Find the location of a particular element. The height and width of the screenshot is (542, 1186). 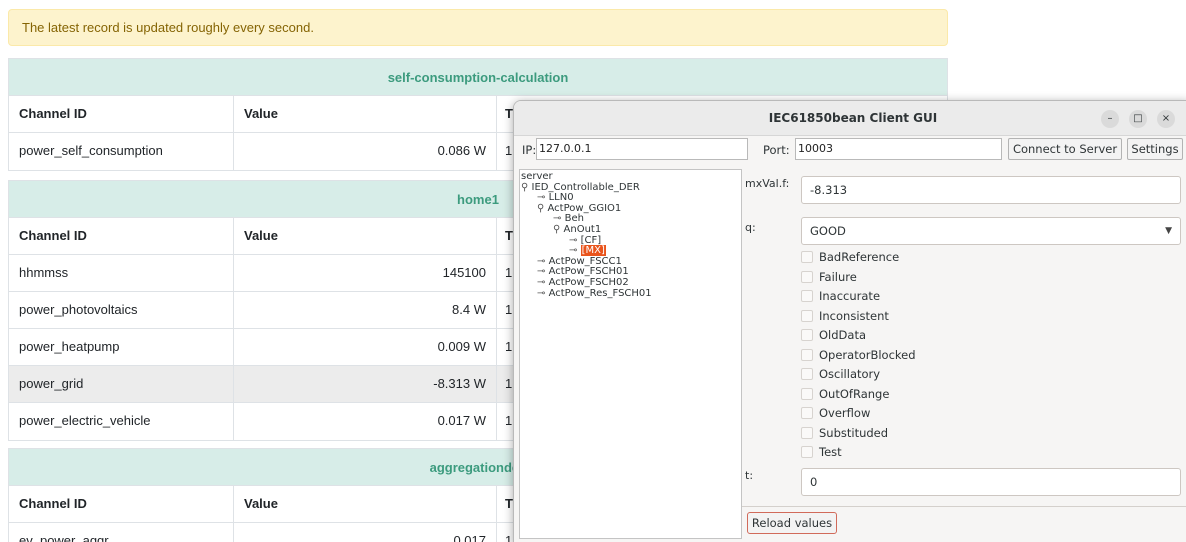

mxval-input: -8.313 is located at coordinates (991, 190).